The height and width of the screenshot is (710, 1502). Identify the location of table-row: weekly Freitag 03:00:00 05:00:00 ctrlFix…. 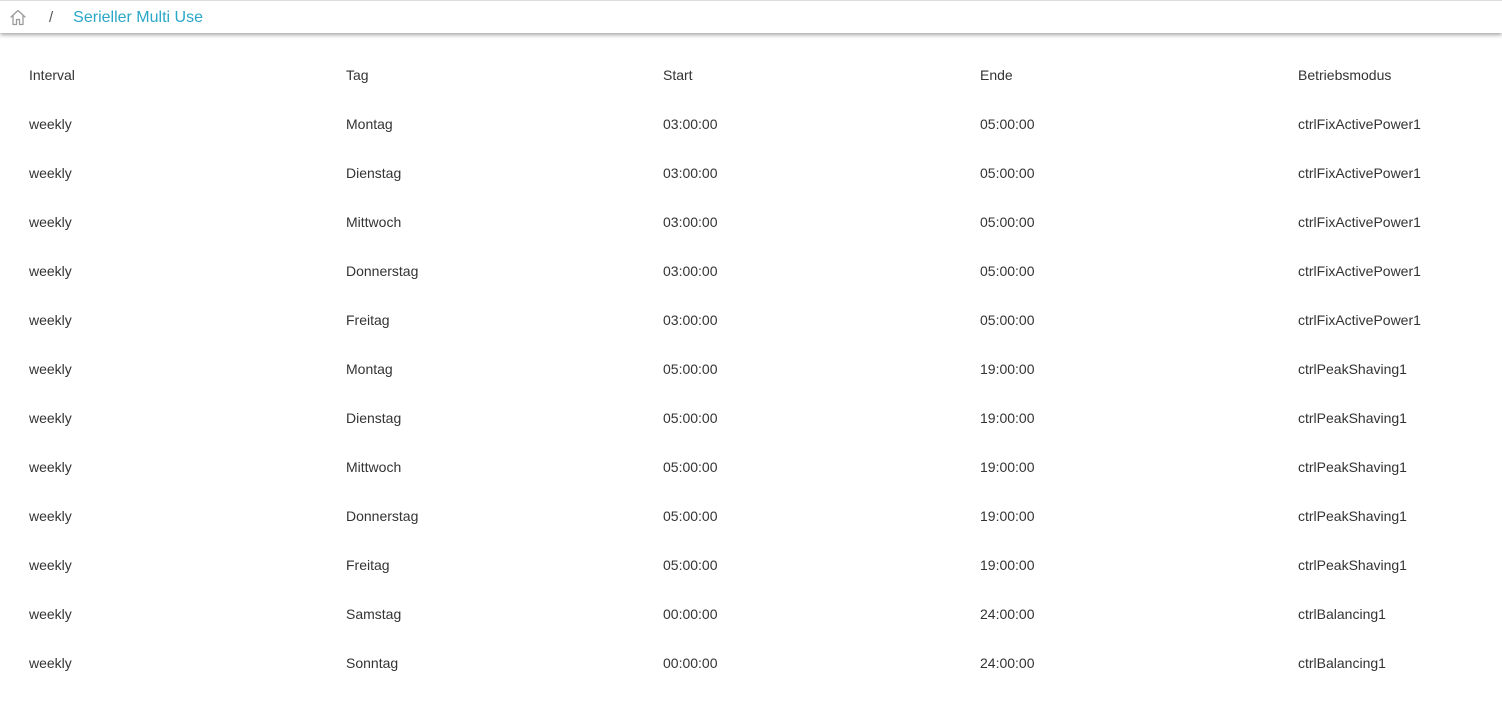
(751, 319).